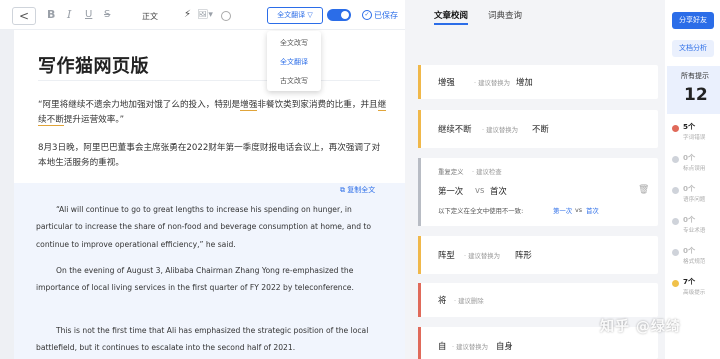 The width and height of the screenshot is (720, 359). What do you see at coordinates (93, 65) in the screenshot?
I see `document-title: 写作猫网页版` at bounding box center [93, 65].